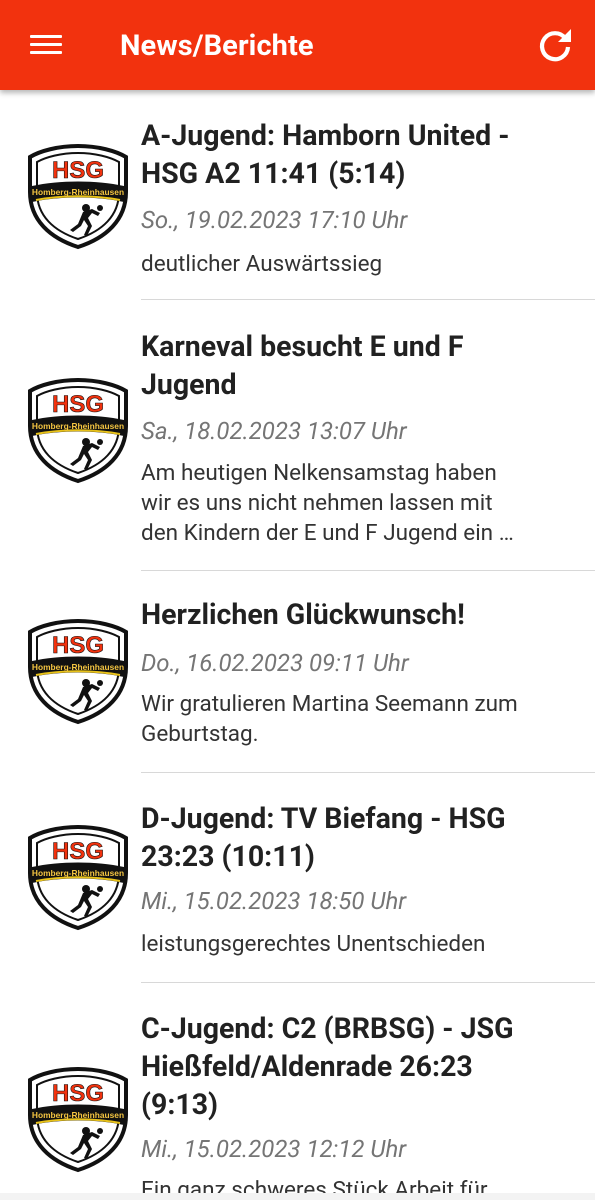  Describe the element at coordinates (217, 46) in the screenshot. I see `page-title: News/Berichte` at that location.